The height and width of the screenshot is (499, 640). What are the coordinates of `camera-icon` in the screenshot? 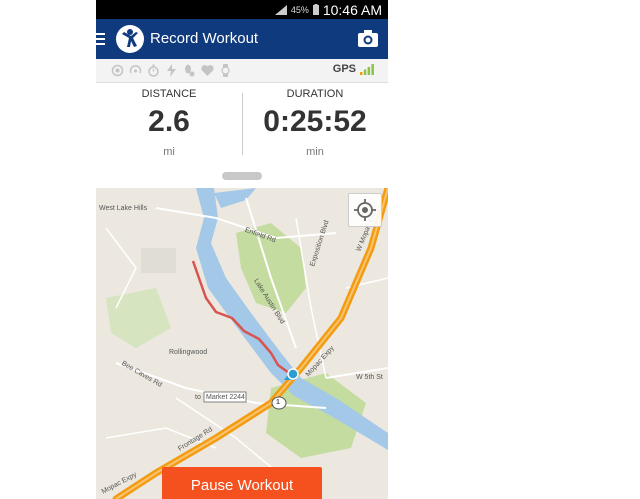 It's located at (368, 38).